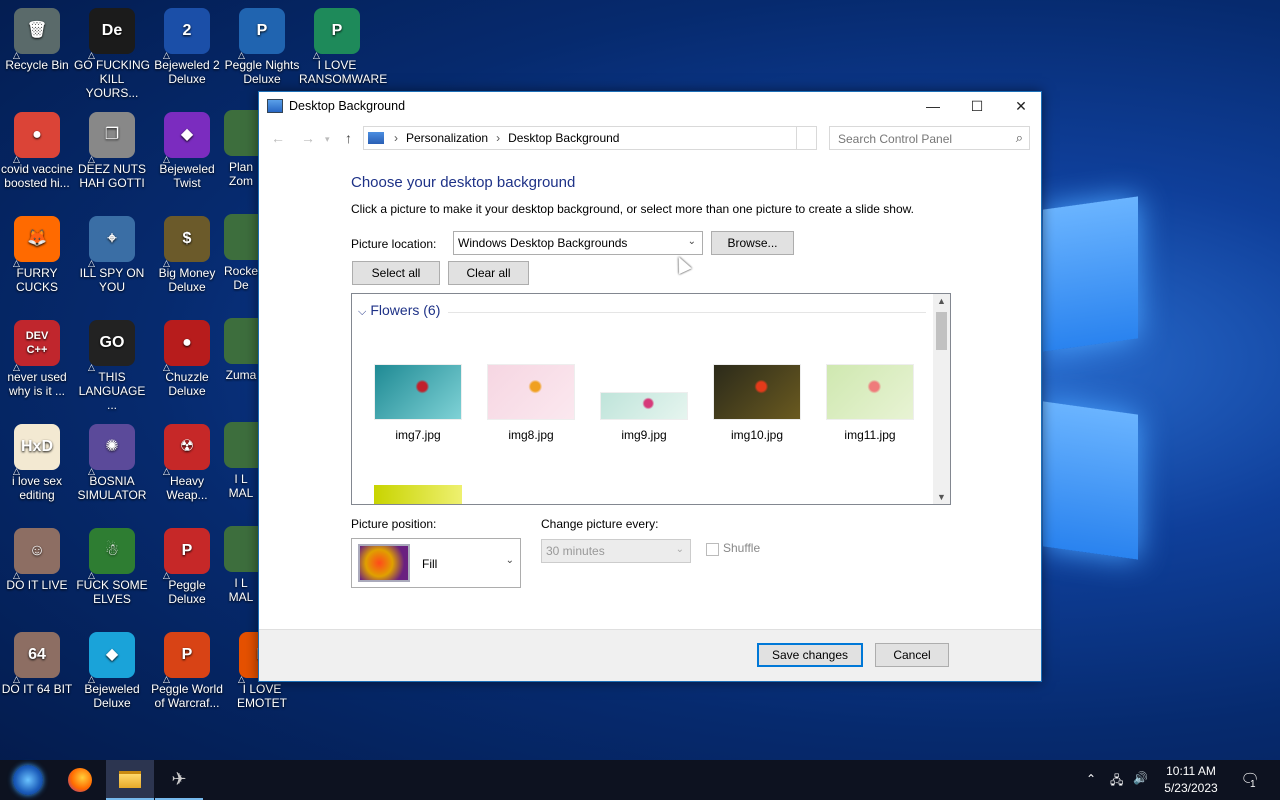  I want to click on scrollbar-thumb, so click(941, 331).